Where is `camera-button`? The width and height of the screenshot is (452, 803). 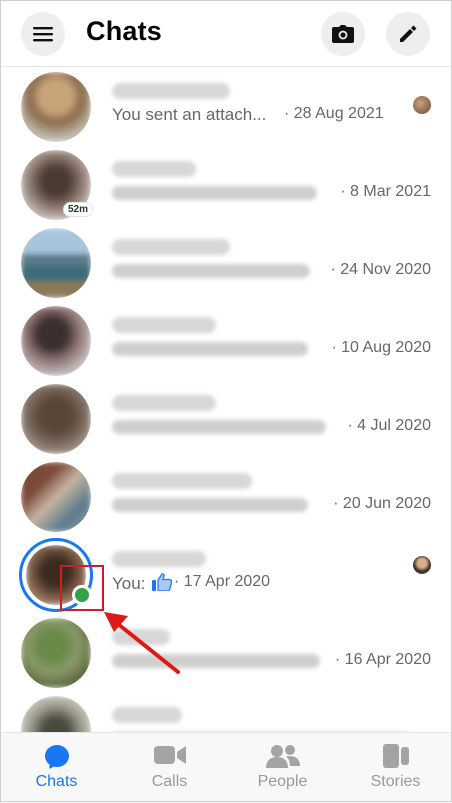 camera-button is located at coordinates (343, 34).